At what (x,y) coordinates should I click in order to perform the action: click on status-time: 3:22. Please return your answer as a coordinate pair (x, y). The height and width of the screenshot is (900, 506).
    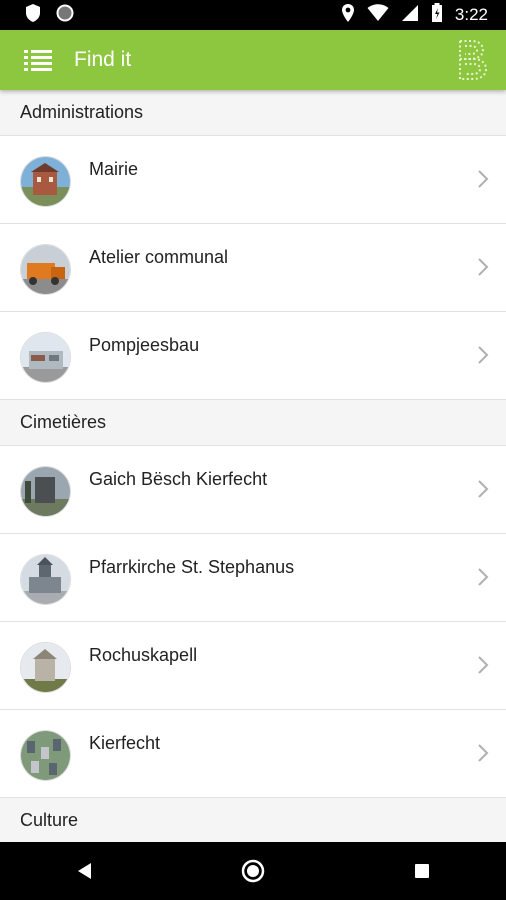
    Looking at the image, I should click on (471, 14).